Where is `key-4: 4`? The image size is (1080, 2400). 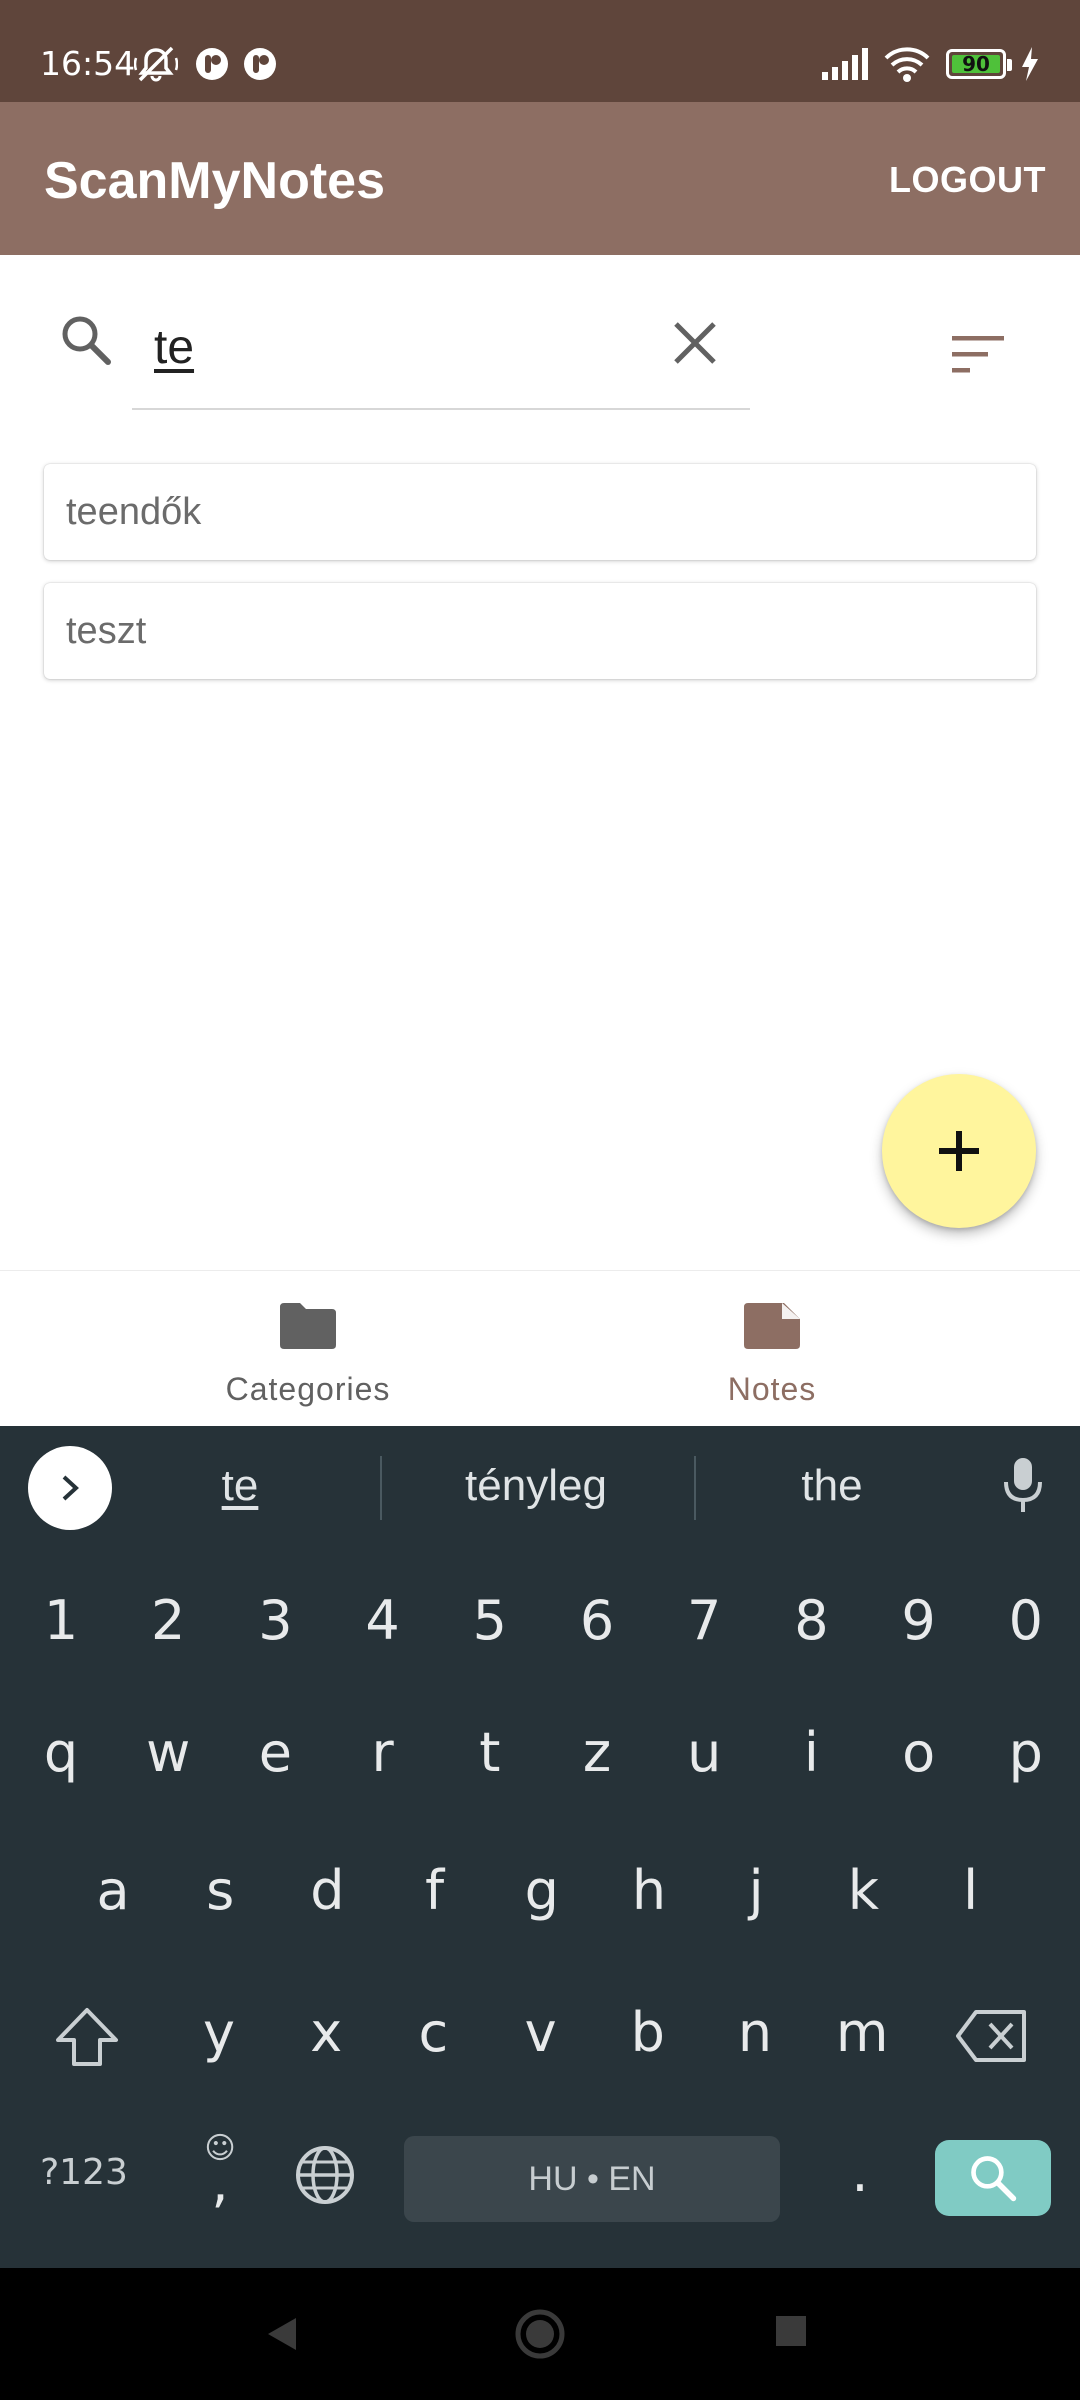 key-4: 4 is located at coordinates (383, 1621).